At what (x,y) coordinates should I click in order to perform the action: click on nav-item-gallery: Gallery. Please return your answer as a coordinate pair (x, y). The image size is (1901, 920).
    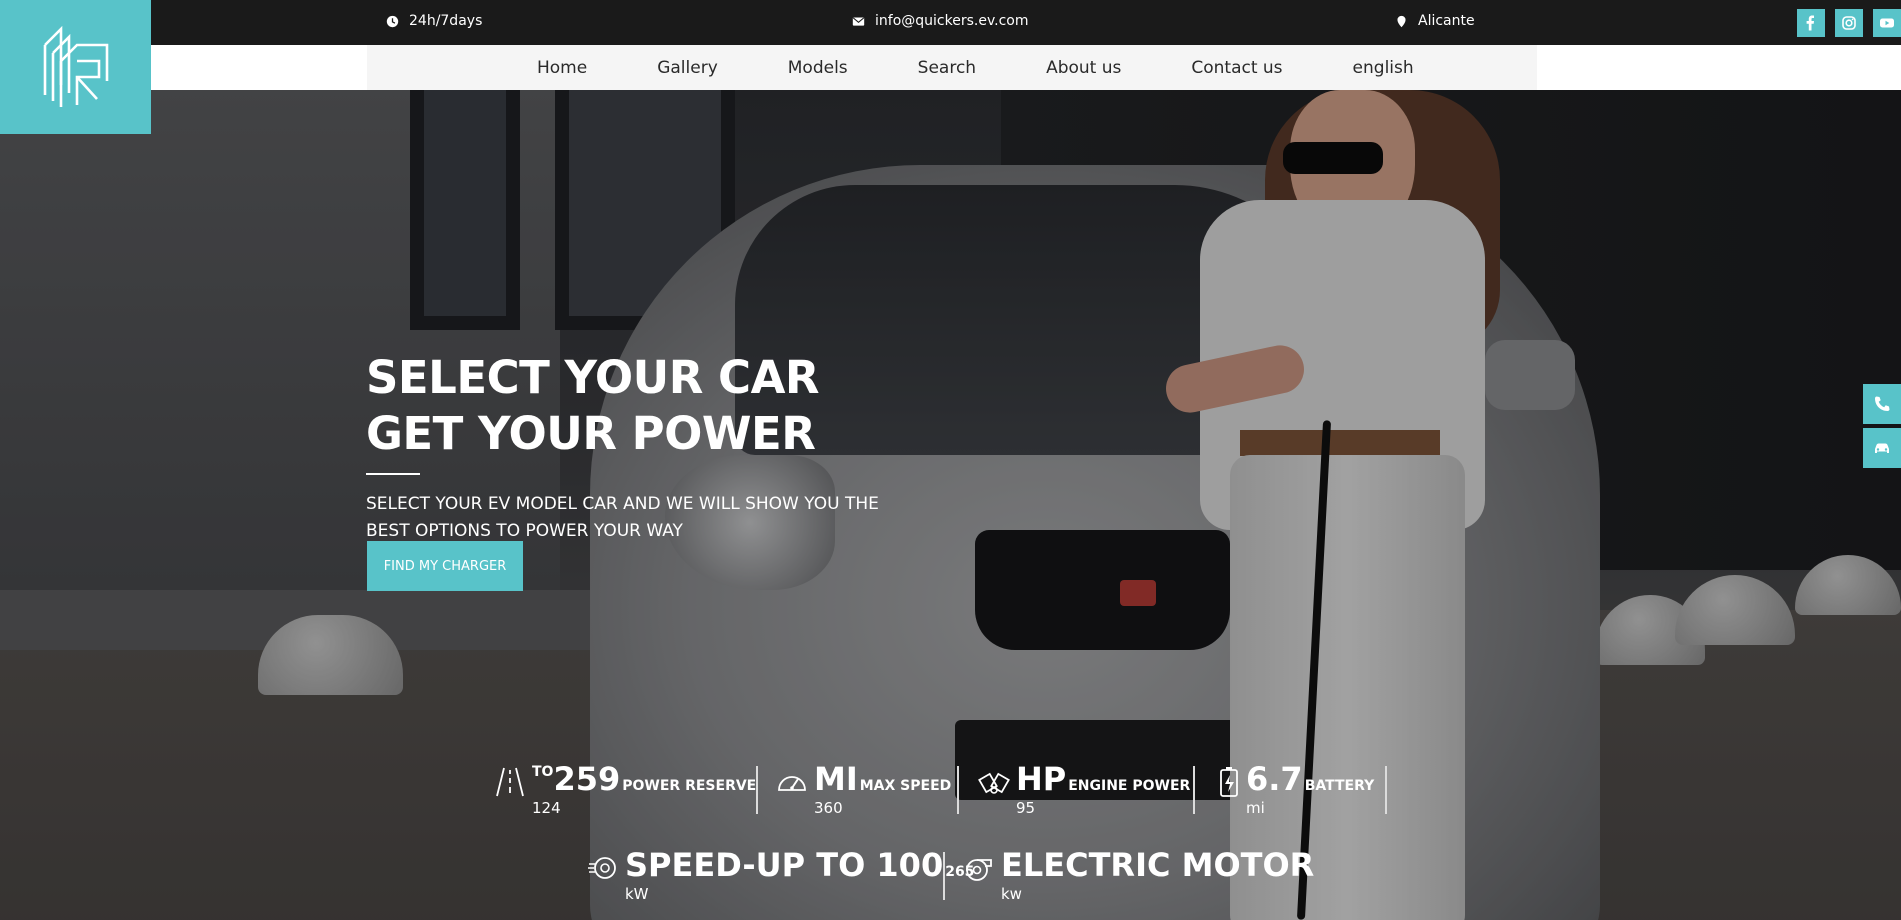
    Looking at the image, I should click on (687, 68).